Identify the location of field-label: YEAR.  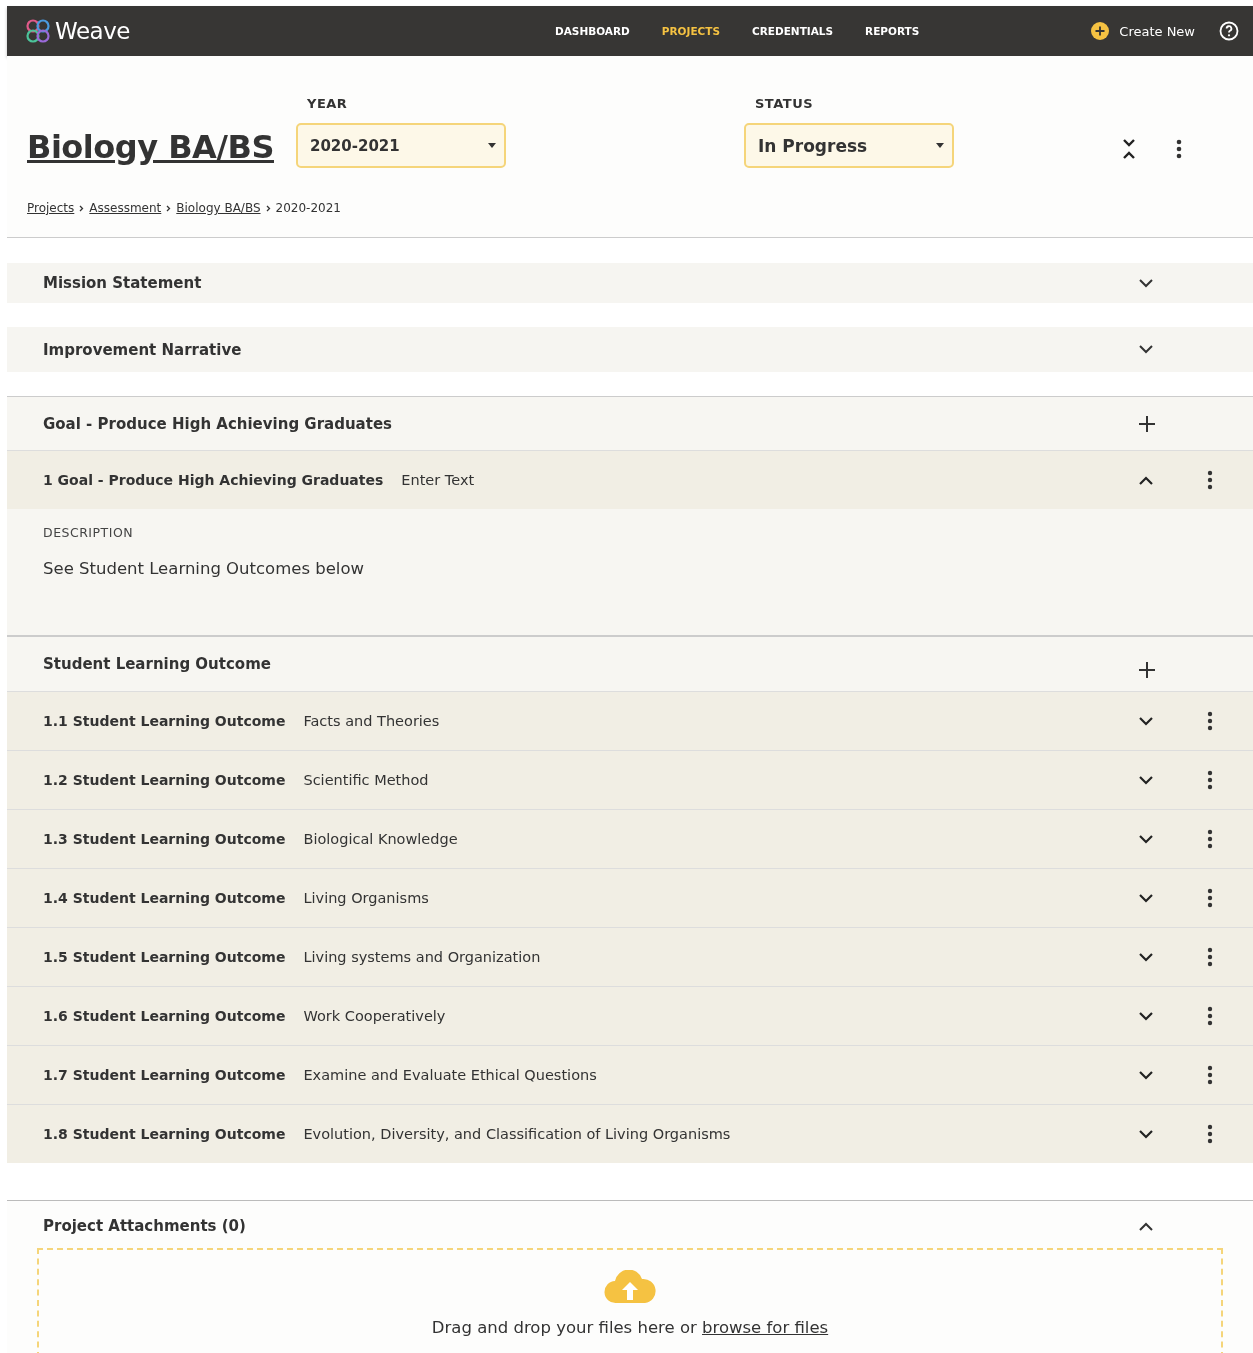
(327, 103).